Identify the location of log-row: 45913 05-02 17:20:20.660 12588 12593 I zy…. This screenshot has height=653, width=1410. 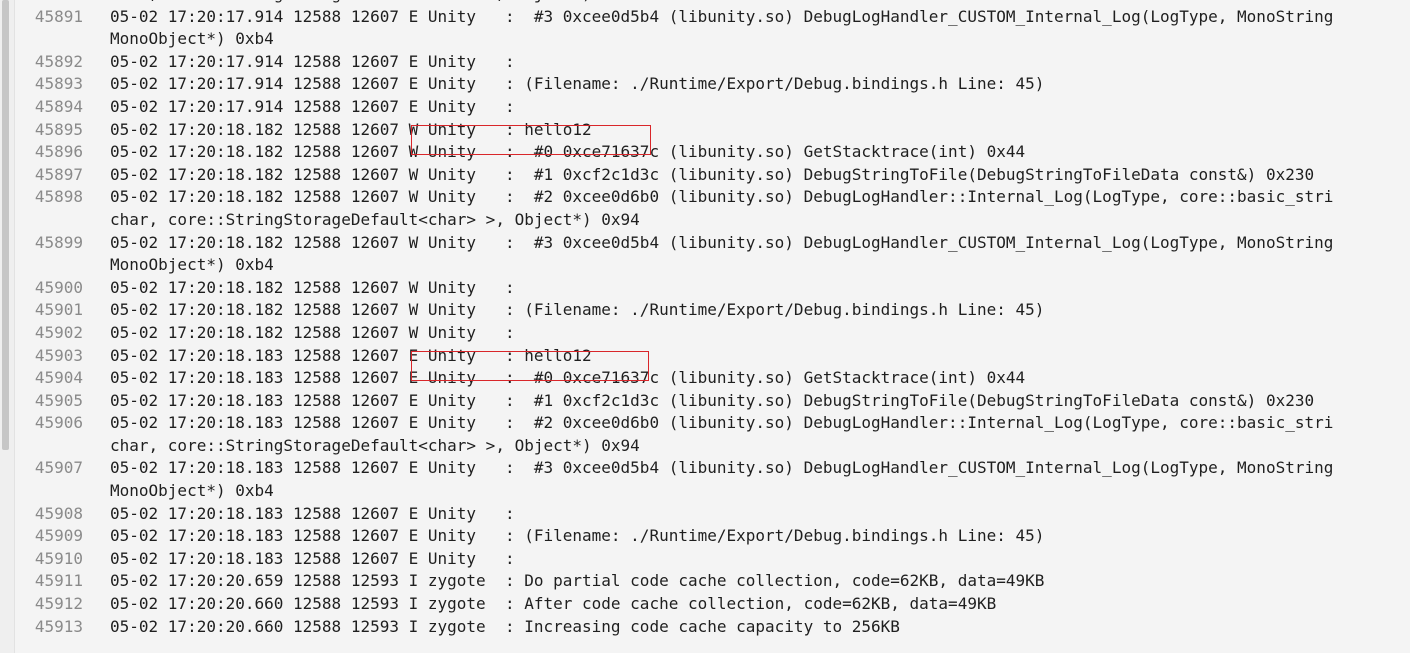
(705, 627).